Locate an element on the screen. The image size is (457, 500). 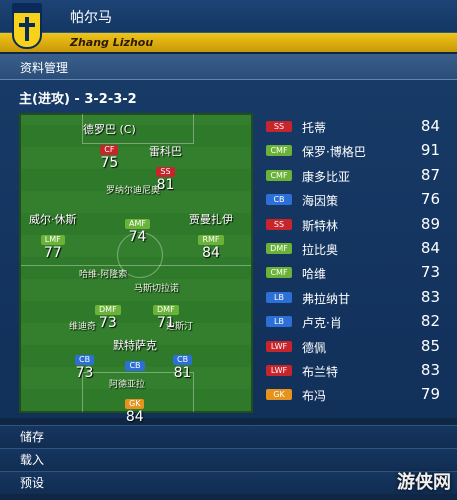
roster-row: SS 斯特林 89 is located at coordinates (354, 226).